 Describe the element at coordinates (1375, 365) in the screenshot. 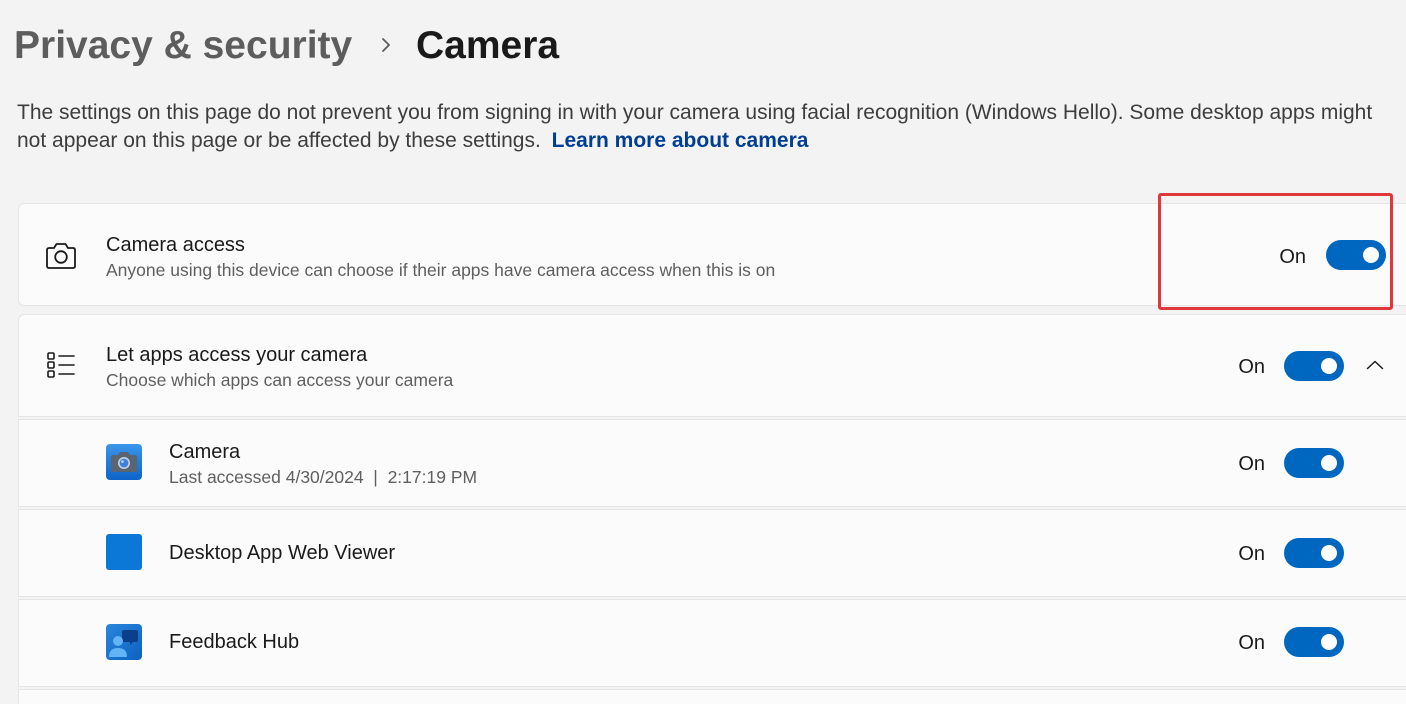

I see `chevron-up-icon` at that location.